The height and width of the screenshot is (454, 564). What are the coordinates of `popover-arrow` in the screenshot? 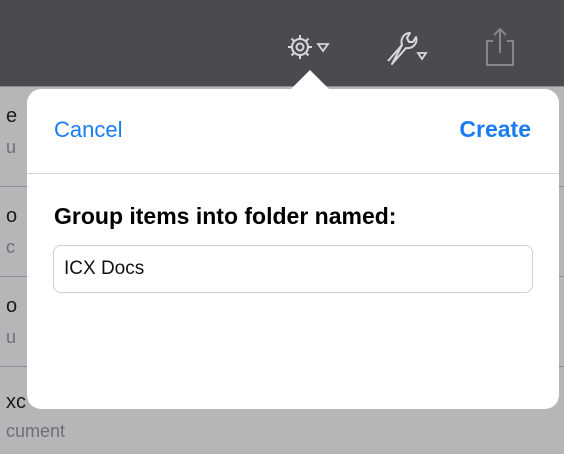 It's located at (310, 80).